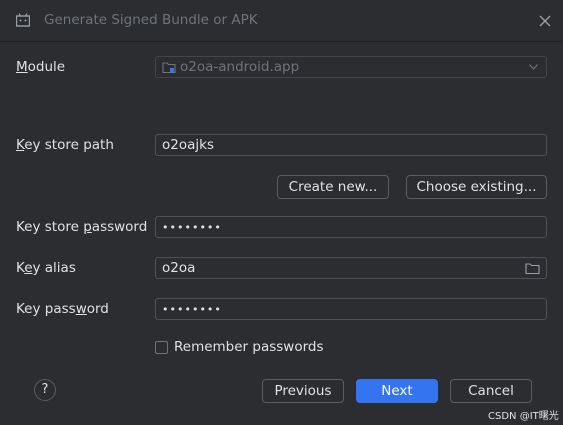  Describe the element at coordinates (45, 390) in the screenshot. I see `help-button: ?` at that location.